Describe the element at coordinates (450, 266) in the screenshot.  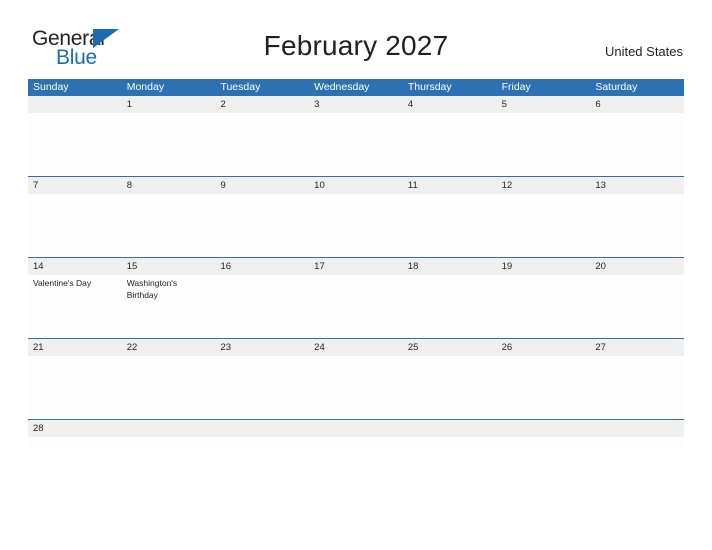
I see `day-number: 18` at that location.